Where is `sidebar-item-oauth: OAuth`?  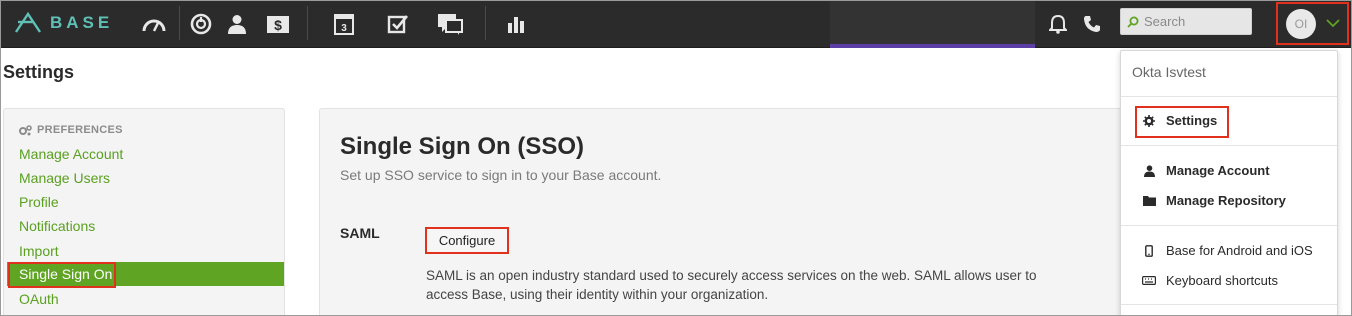
sidebar-item-oauth: OAuth is located at coordinates (39, 299).